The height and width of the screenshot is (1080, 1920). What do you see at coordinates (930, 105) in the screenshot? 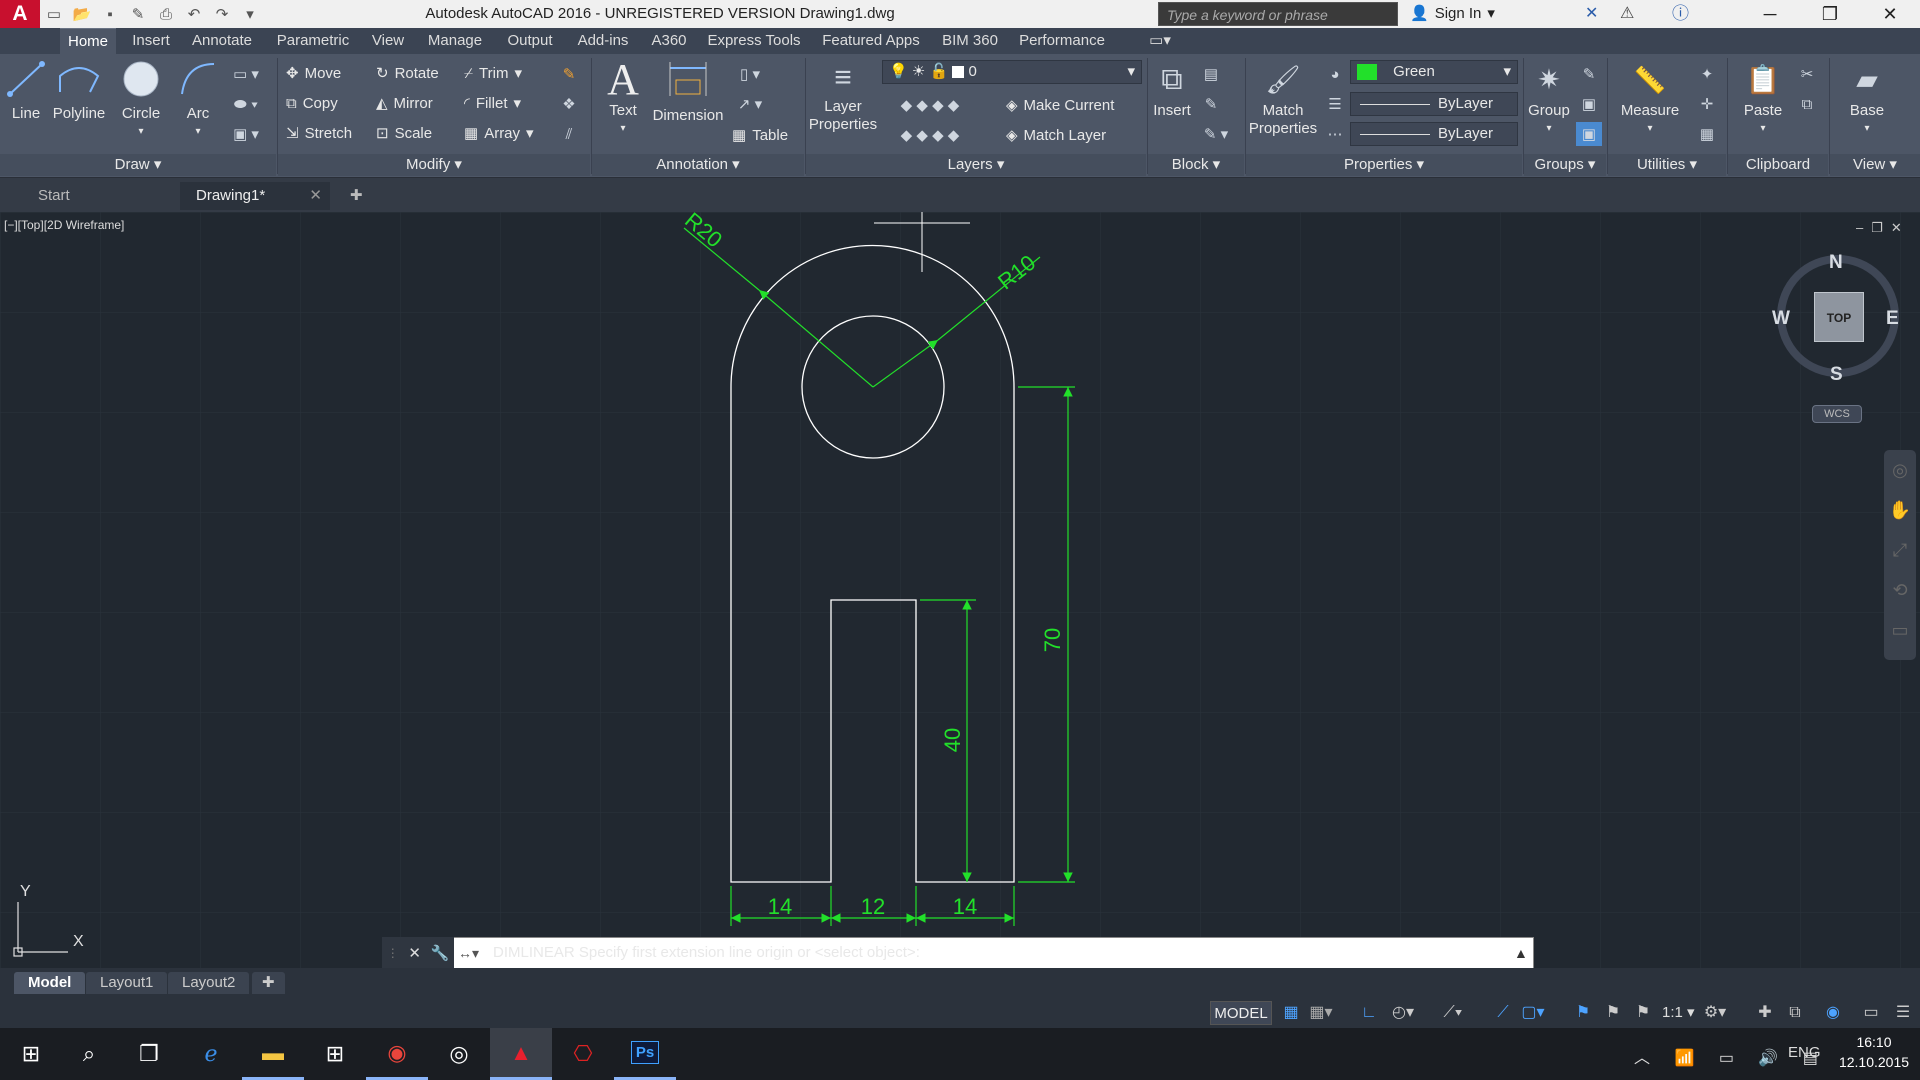
I see `layer-tools-row-1: ◆ ◆ ◆ ◆` at bounding box center [930, 105].